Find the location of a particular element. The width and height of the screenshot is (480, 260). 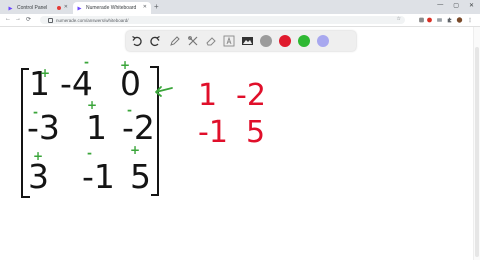

tools-button is located at coordinates (193, 41).